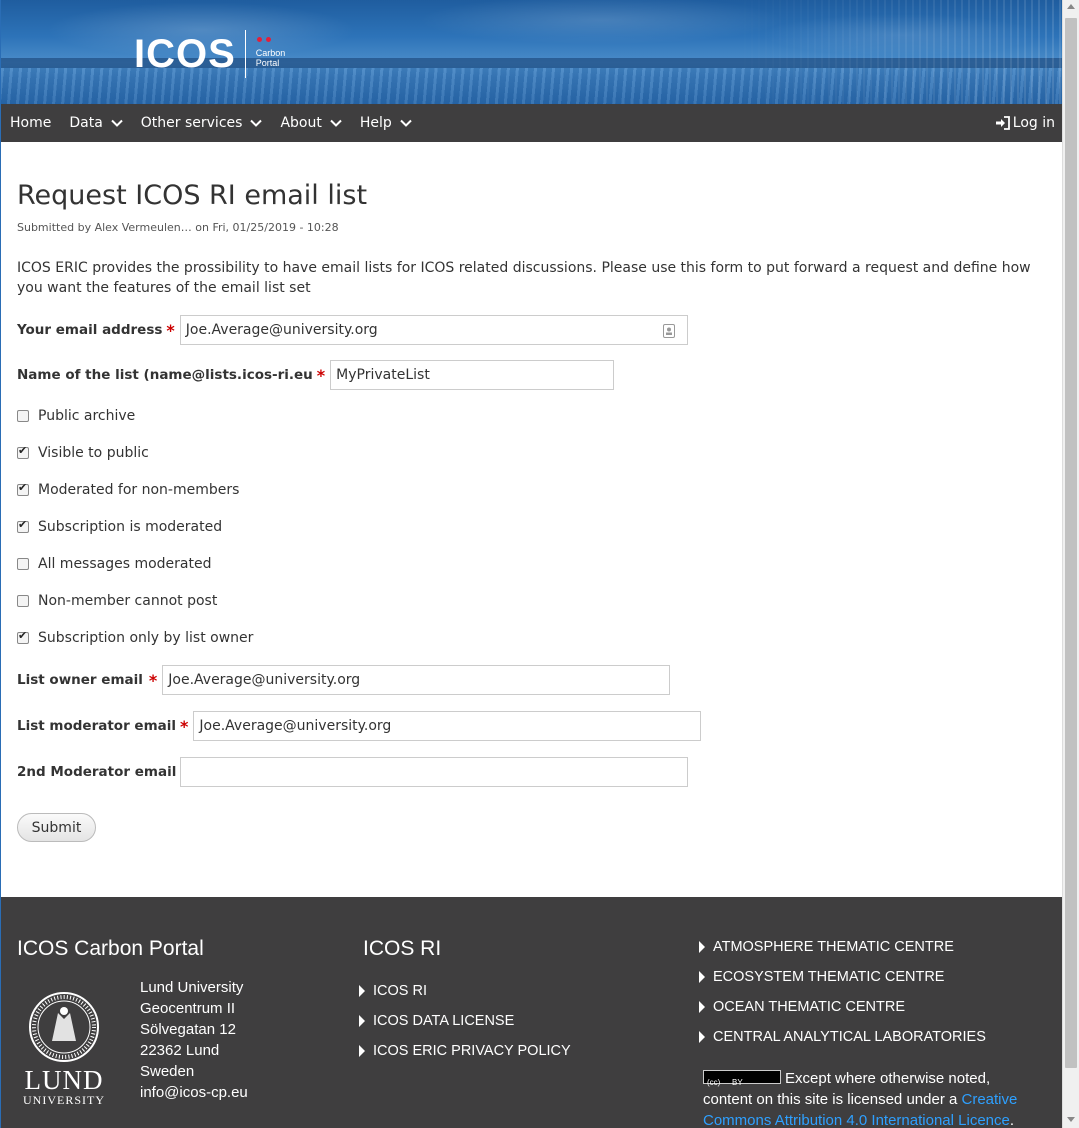  What do you see at coordinates (386, 123) in the screenshot?
I see `nav-help: Help` at bounding box center [386, 123].